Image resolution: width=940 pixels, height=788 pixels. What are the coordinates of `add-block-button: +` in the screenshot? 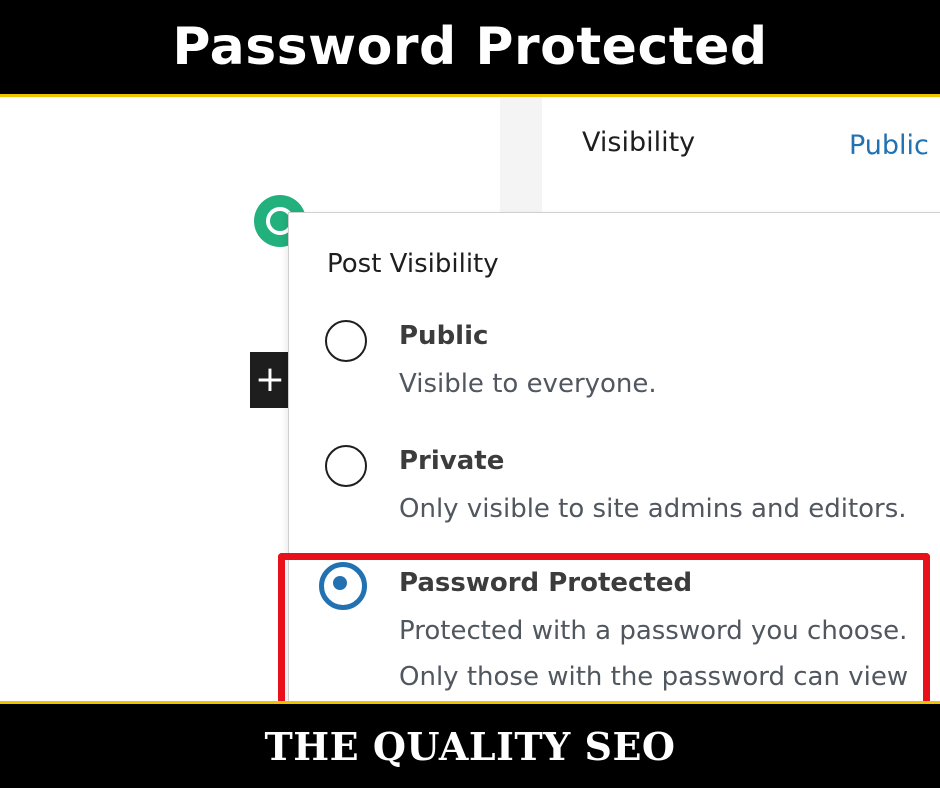 It's located at (270, 380).